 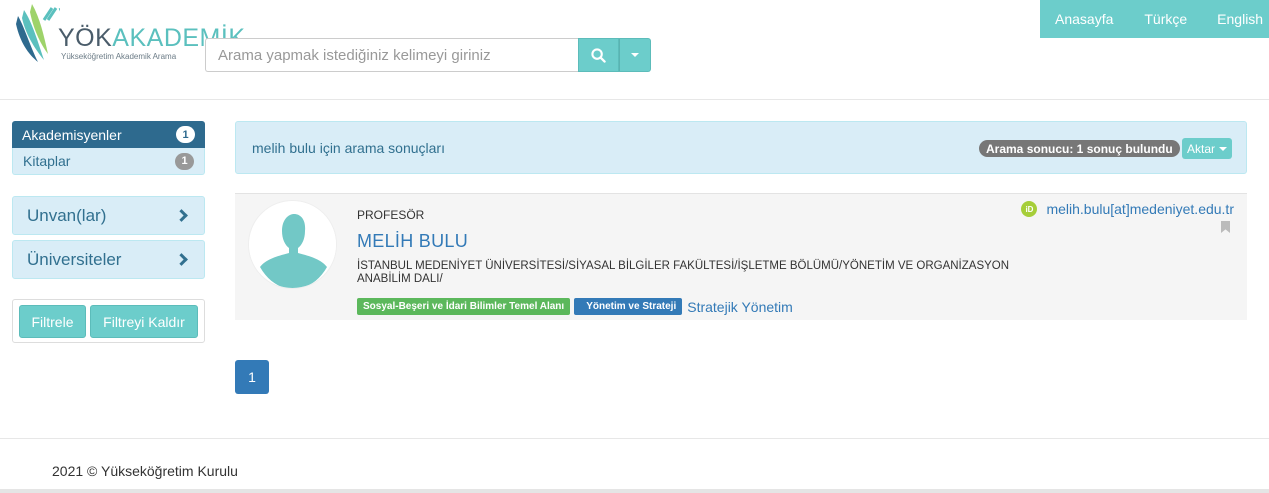 I want to click on footer-divider, so click(x=634, y=491).